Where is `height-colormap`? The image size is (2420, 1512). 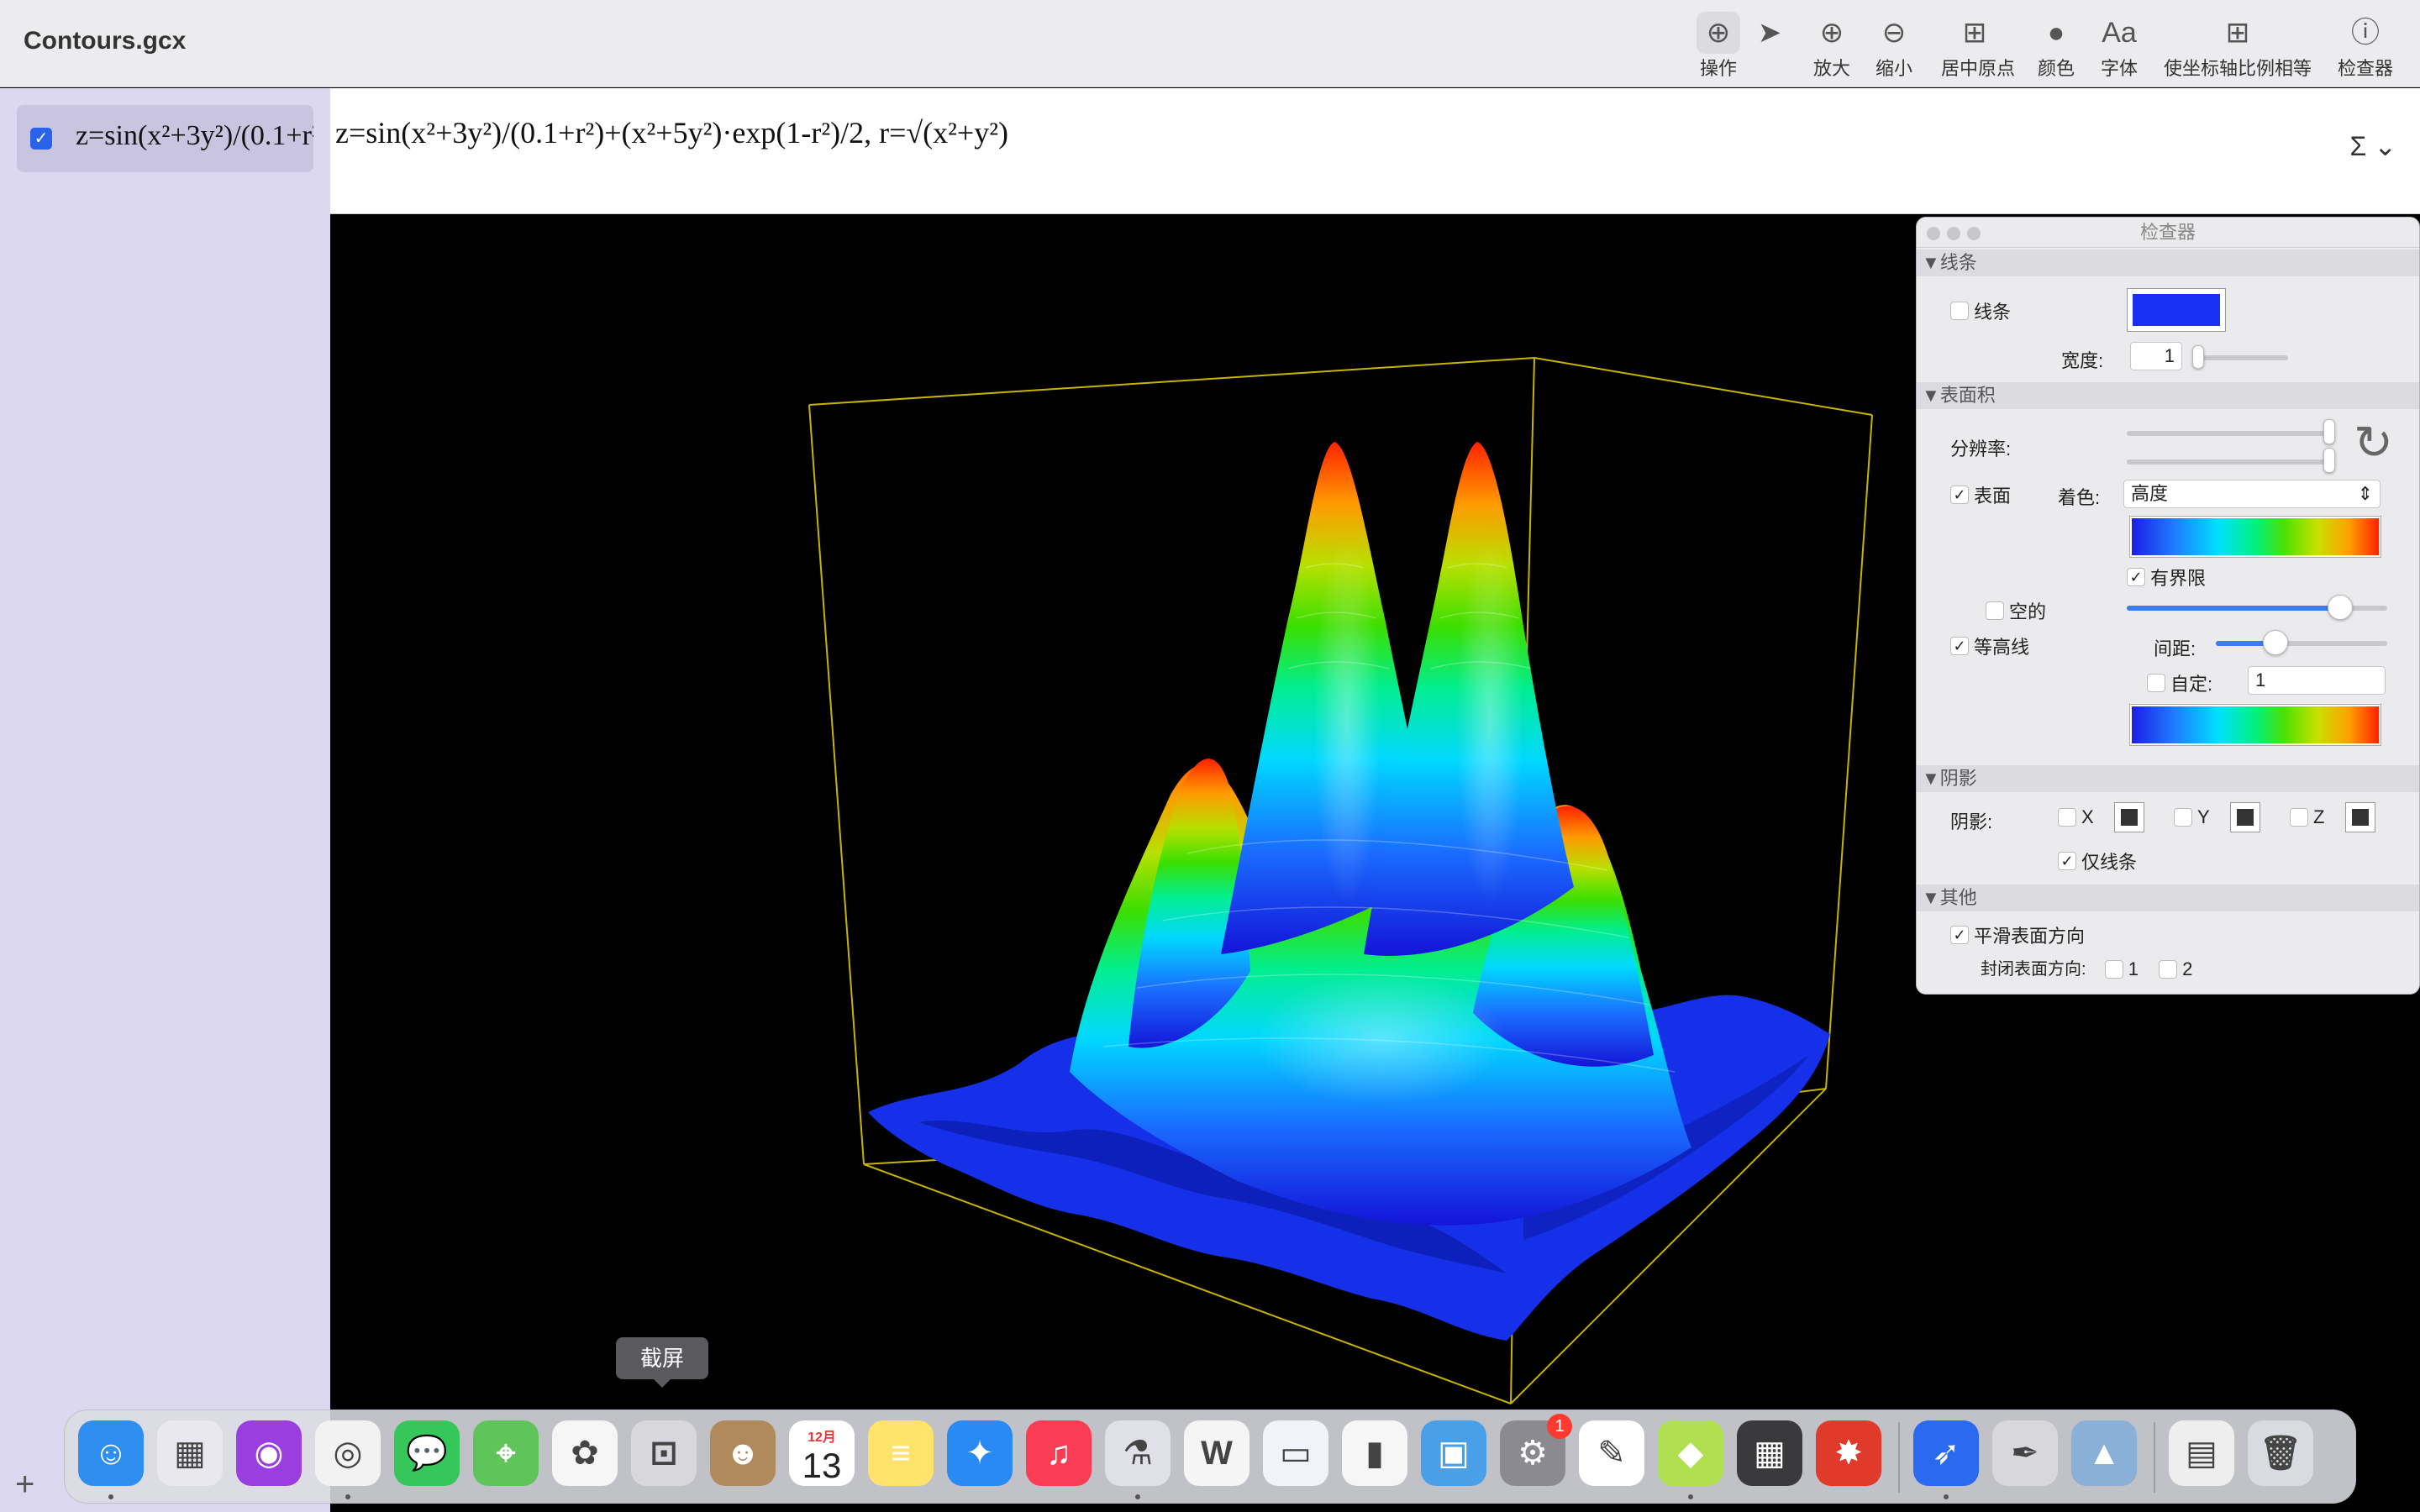
height-colormap is located at coordinates (2255, 537).